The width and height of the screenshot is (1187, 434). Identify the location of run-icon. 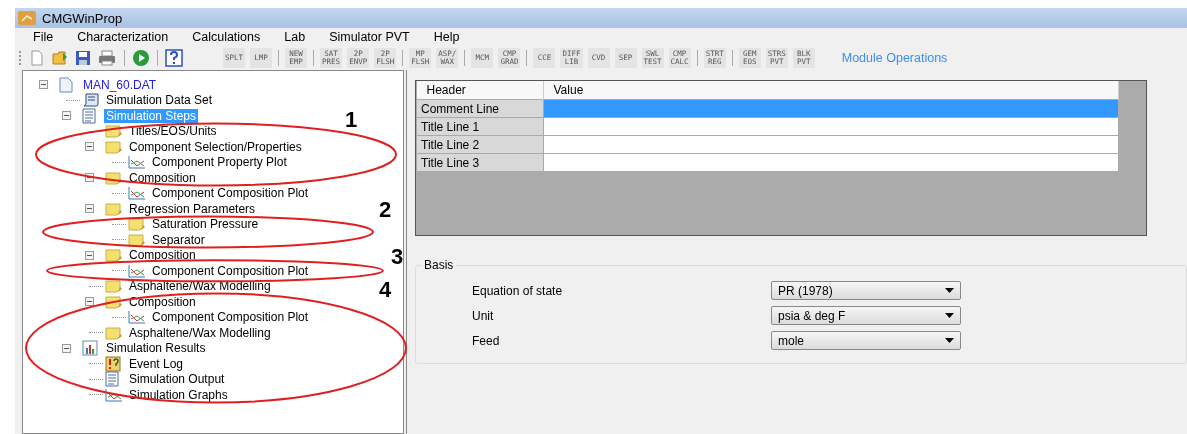
(141, 58).